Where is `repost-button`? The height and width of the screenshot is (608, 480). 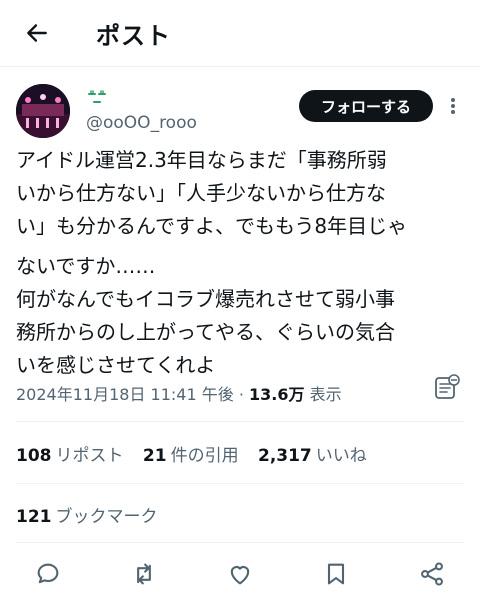 repost-button is located at coordinates (144, 574).